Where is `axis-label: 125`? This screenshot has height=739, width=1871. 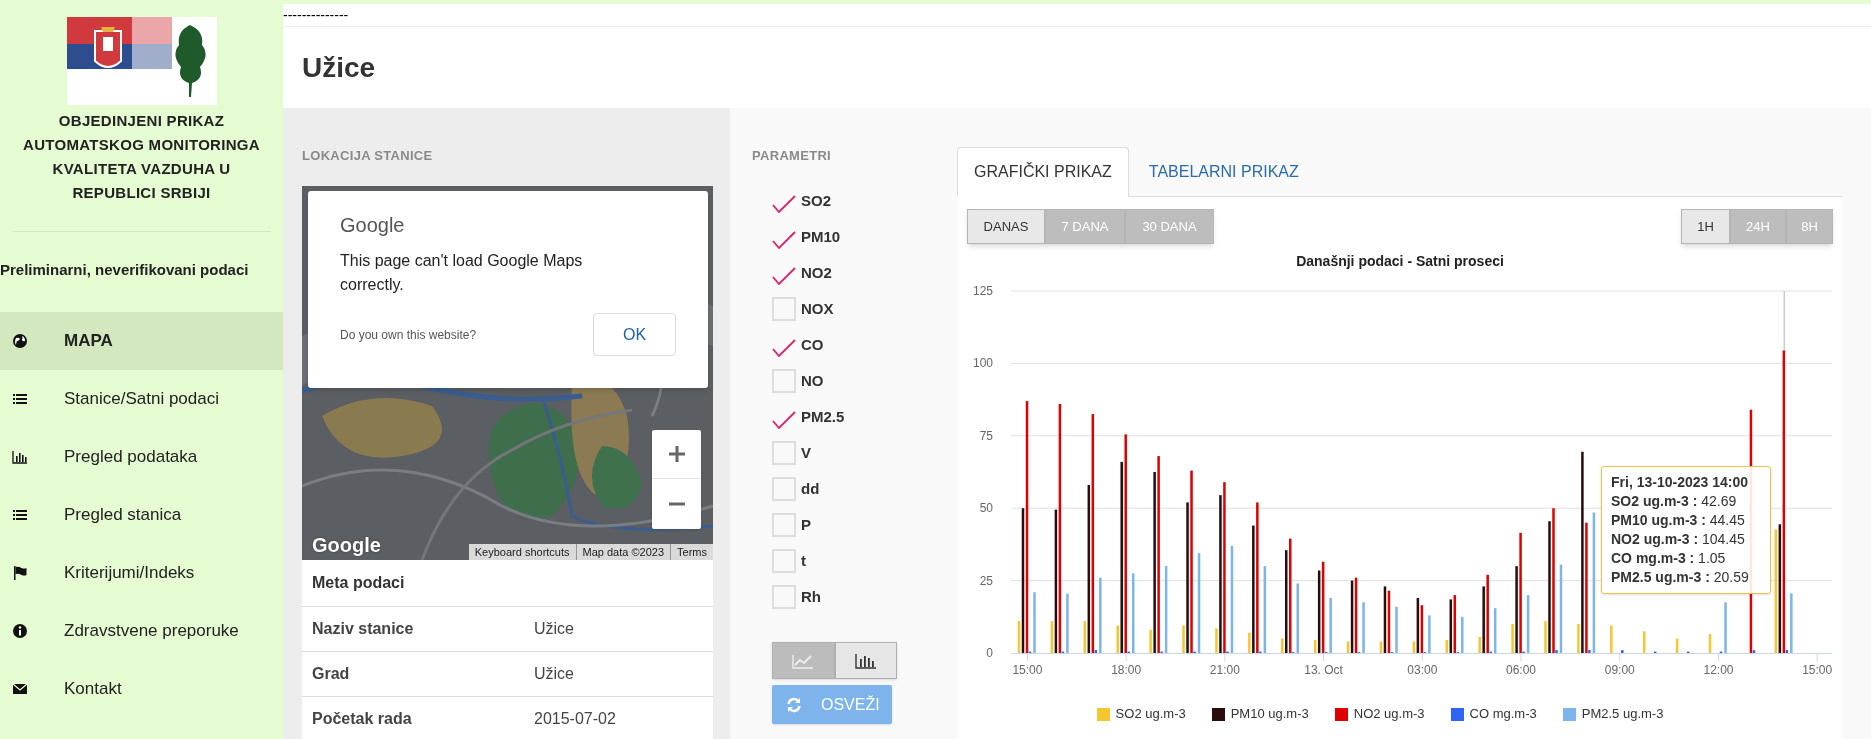 axis-label: 125 is located at coordinates (982, 291).